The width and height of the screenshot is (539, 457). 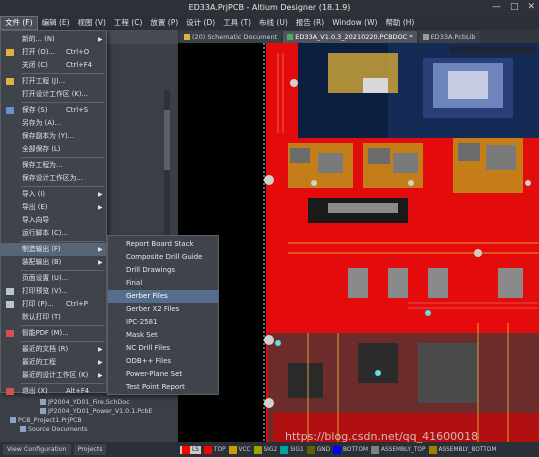 I want to click on file-menu-item: 制造输出 (F) ▶, so click(x=53, y=249).